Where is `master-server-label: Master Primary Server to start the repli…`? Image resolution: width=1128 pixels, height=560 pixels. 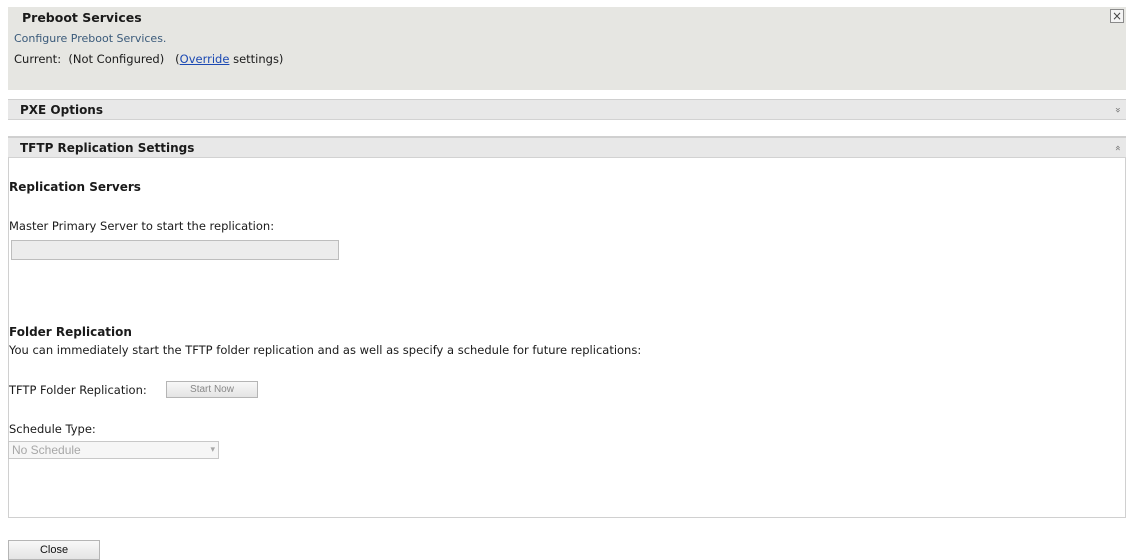 master-server-label: Master Primary Server to start the repli… is located at coordinates (142, 226).